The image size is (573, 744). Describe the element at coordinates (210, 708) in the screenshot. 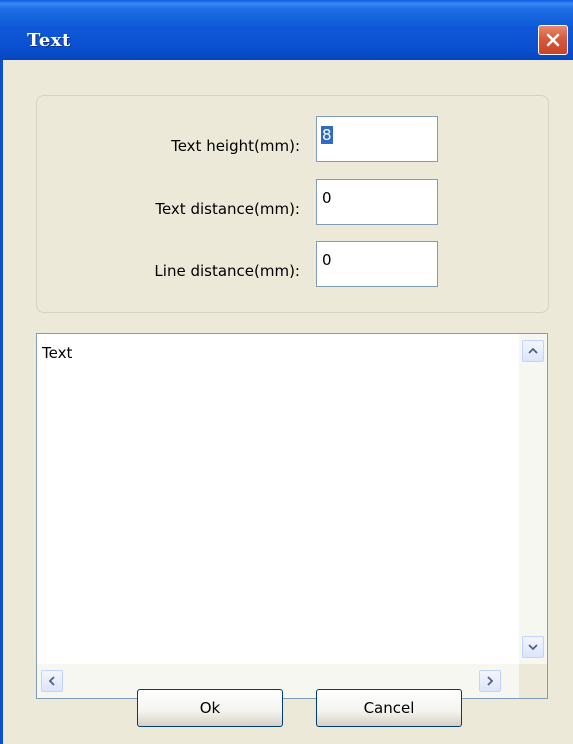

I see `ok-button: Ok` at that location.